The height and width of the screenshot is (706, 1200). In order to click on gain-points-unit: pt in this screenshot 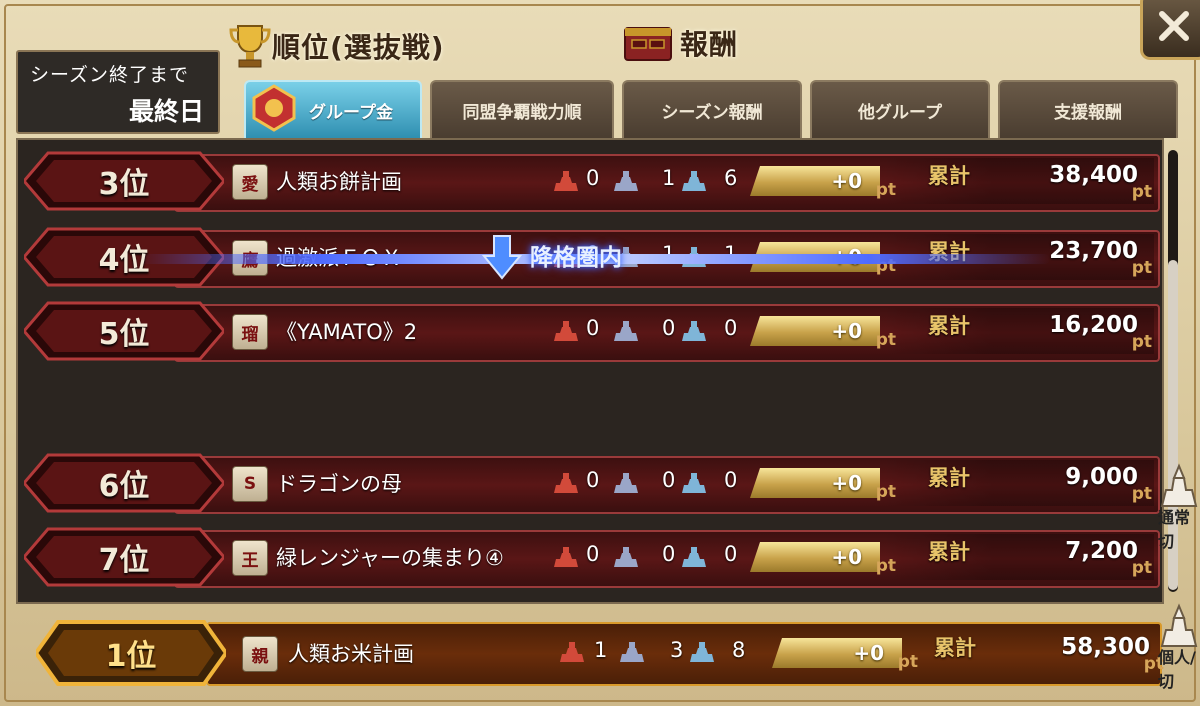, I will do `click(907, 662)`.